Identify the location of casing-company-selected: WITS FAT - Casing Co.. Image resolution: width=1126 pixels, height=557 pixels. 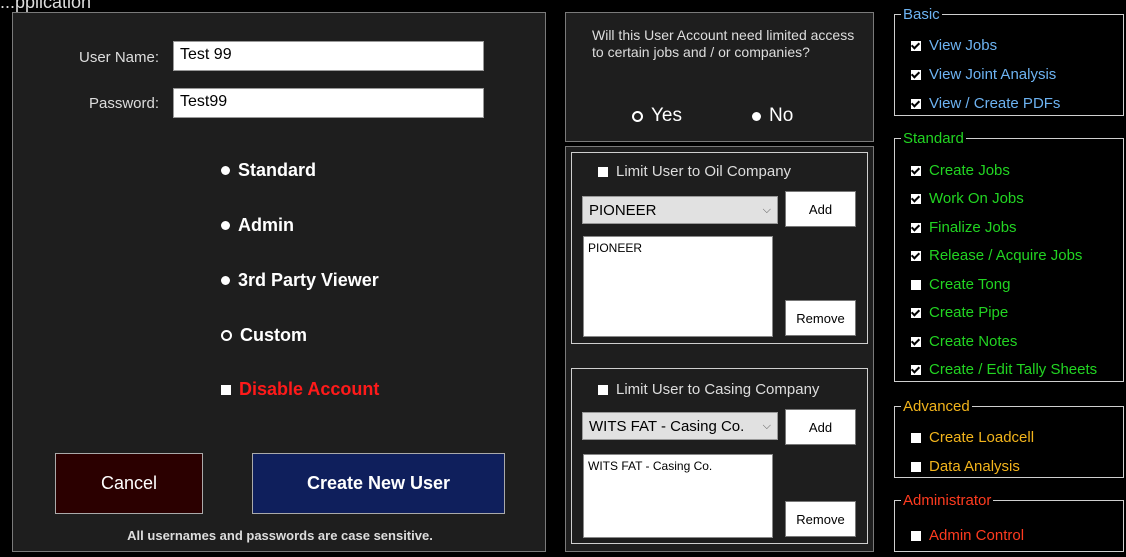
(667, 426).